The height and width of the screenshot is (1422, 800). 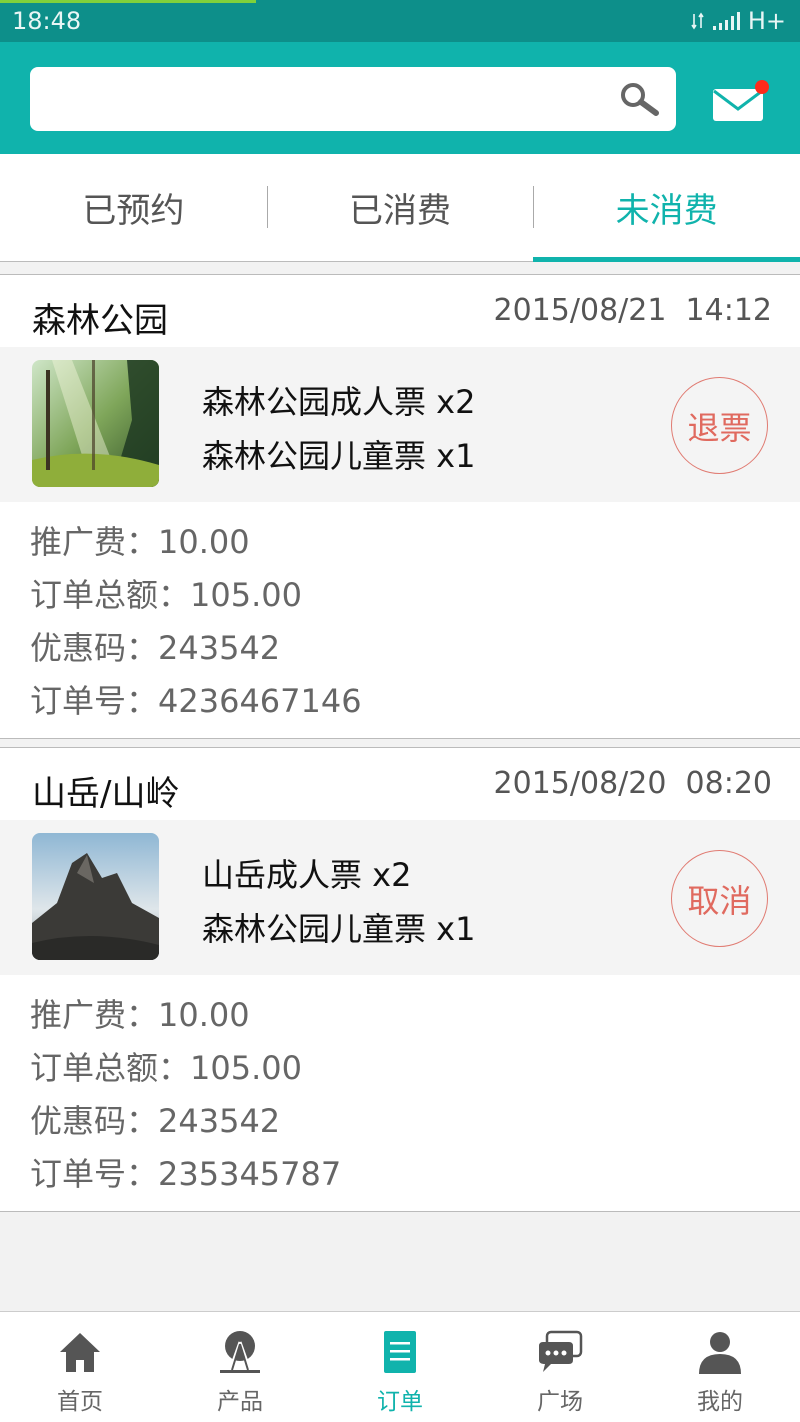 I want to click on cancel-button: 取消, so click(x=719, y=898).